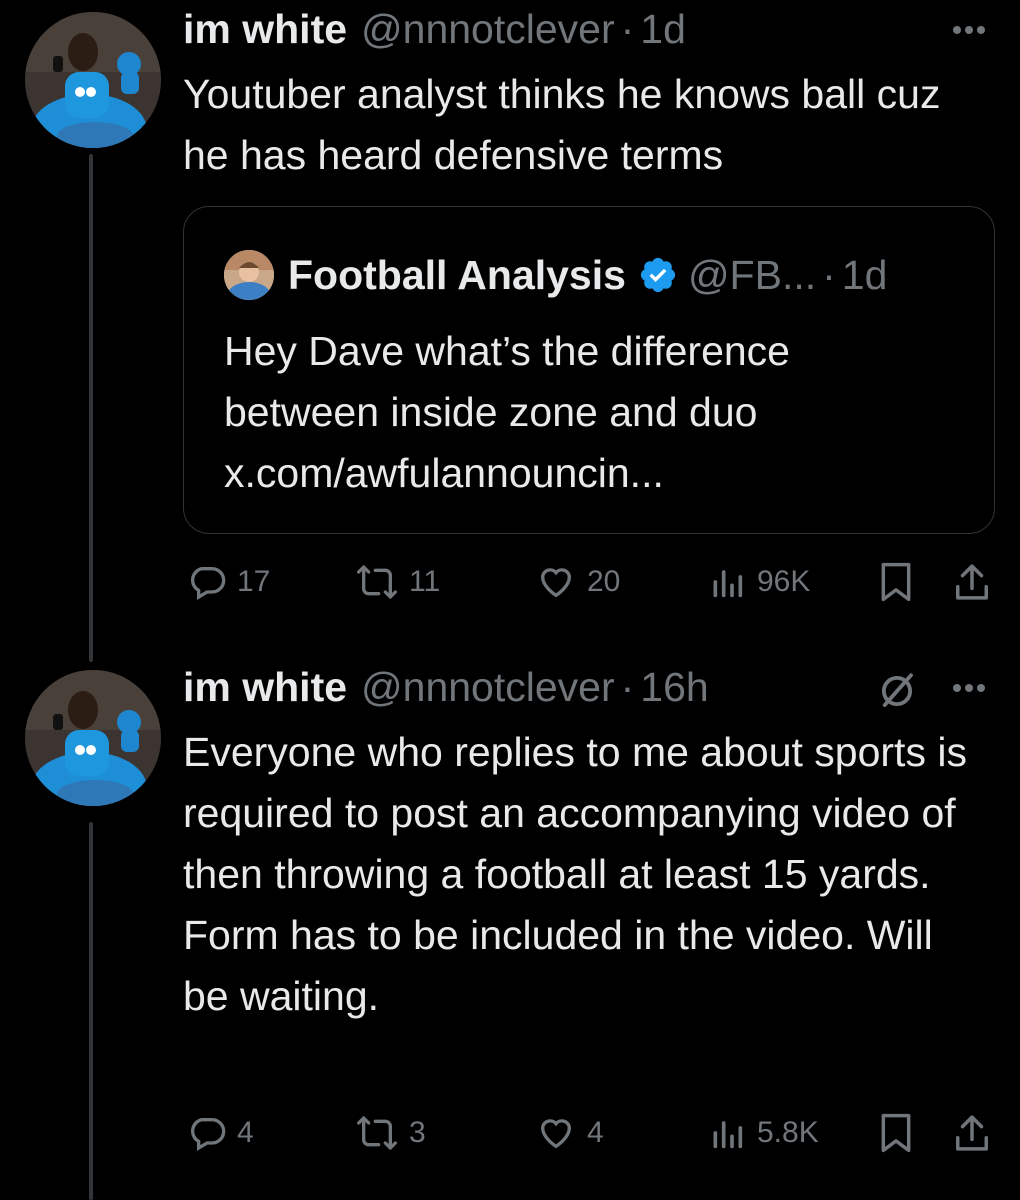  What do you see at coordinates (658, 275) in the screenshot?
I see `verified-badge-icon` at bounding box center [658, 275].